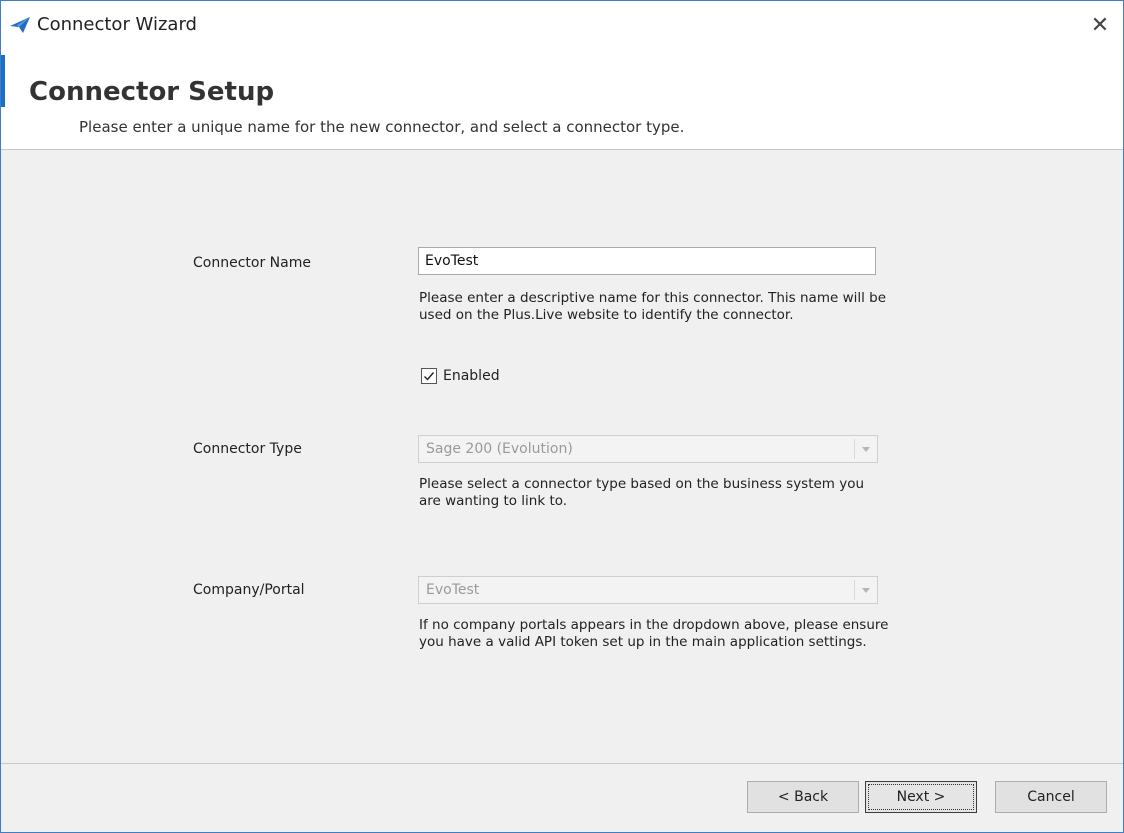 This screenshot has width=1124, height=833. Describe the element at coordinates (648, 590) in the screenshot. I see `company-portal-dropdown: EvoTest` at that location.